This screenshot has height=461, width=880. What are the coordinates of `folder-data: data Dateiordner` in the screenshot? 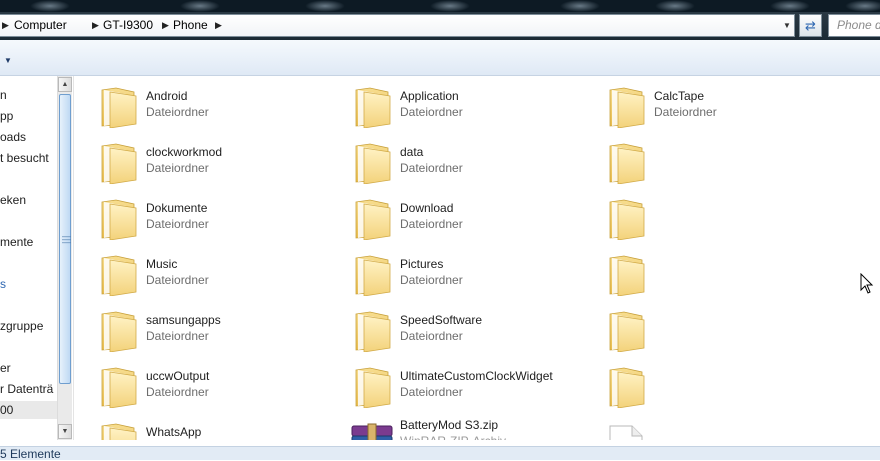 It's located at (475, 165).